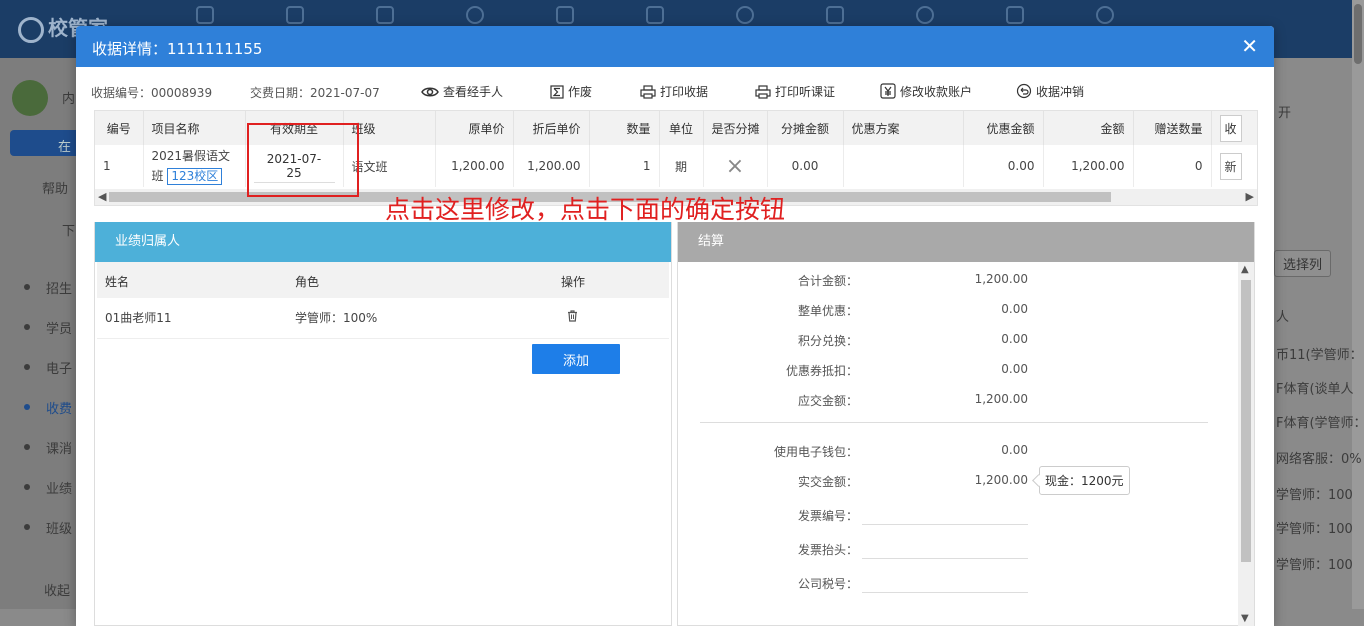 The width and height of the screenshot is (1364, 626). Describe the element at coordinates (585, 209) in the screenshot. I see `annotation-text: 点击这里修改，点击下面的确定按钮` at that location.